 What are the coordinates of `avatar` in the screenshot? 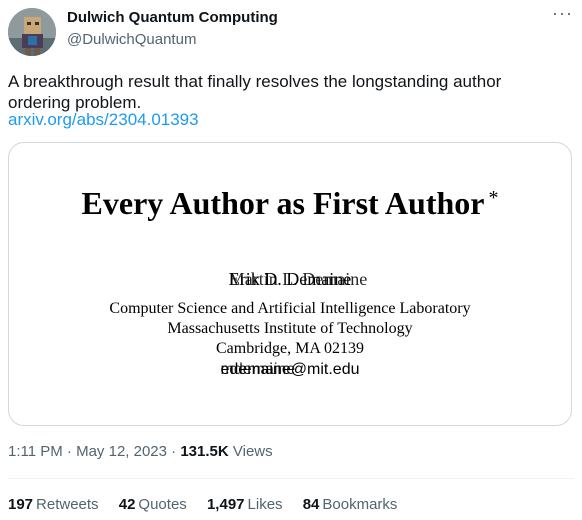 It's located at (32, 32).